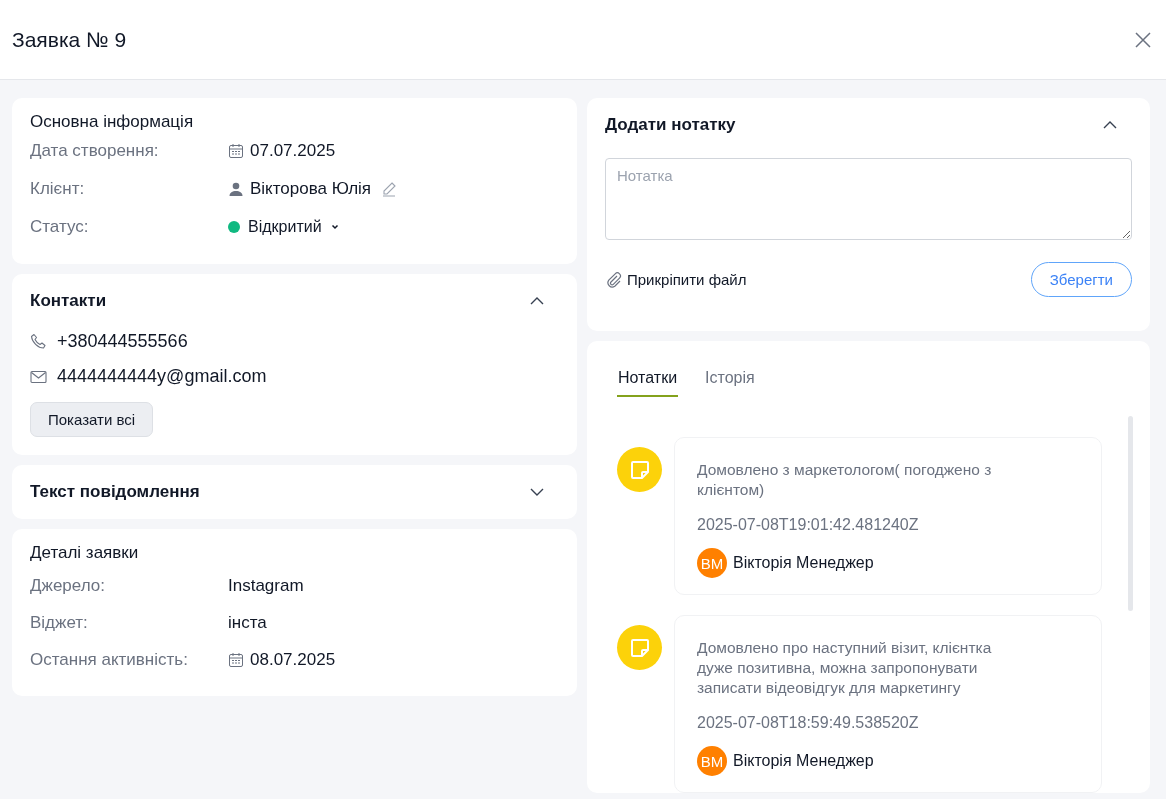 The width and height of the screenshot is (1166, 799). What do you see at coordinates (247, 622) in the screenshot?
I see `field-value: інста` at bounding box center [247, 622].